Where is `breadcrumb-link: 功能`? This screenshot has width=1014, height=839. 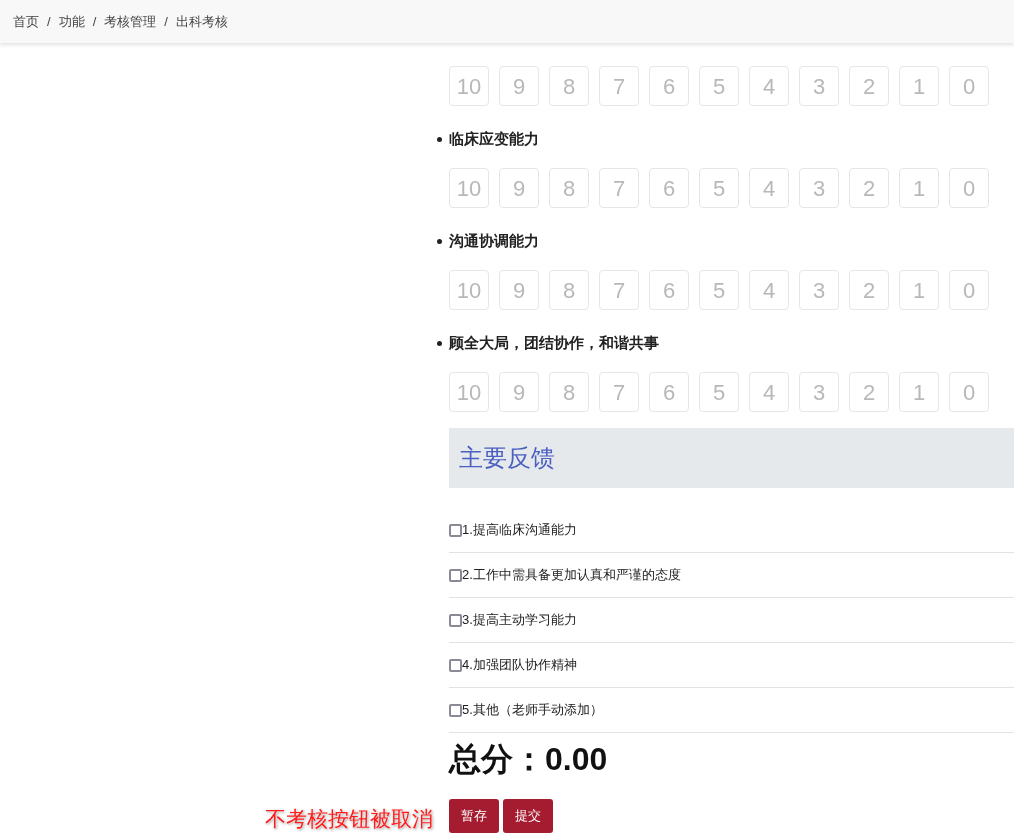
breadcrumb-link: 功能 is located at coordinates (71, 21).